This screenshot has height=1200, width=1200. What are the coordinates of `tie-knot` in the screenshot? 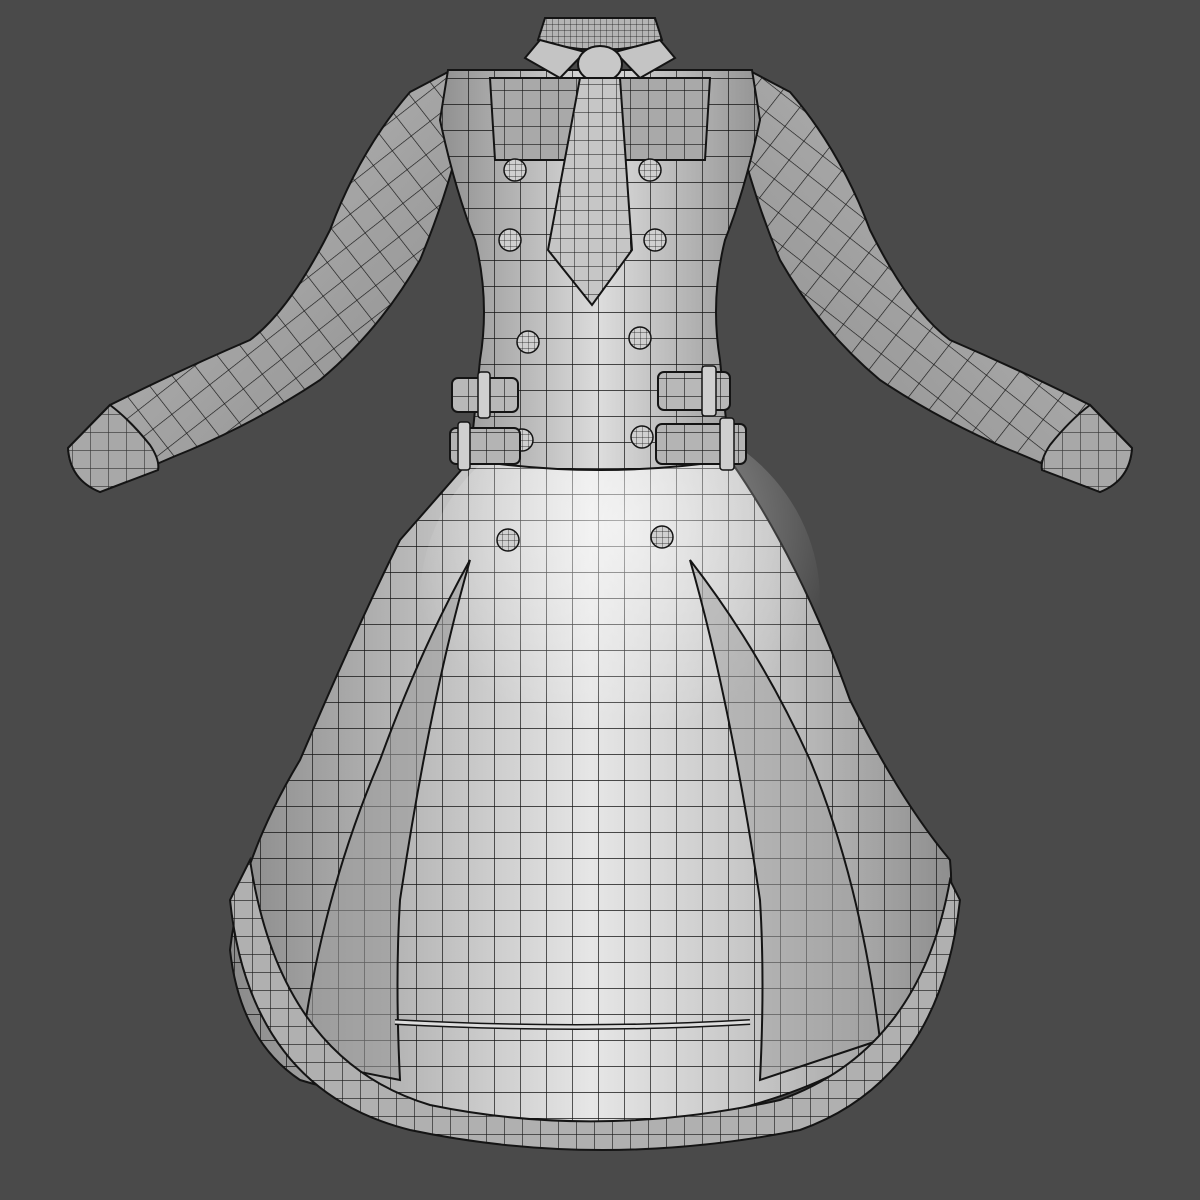 It's located at (600, 64).